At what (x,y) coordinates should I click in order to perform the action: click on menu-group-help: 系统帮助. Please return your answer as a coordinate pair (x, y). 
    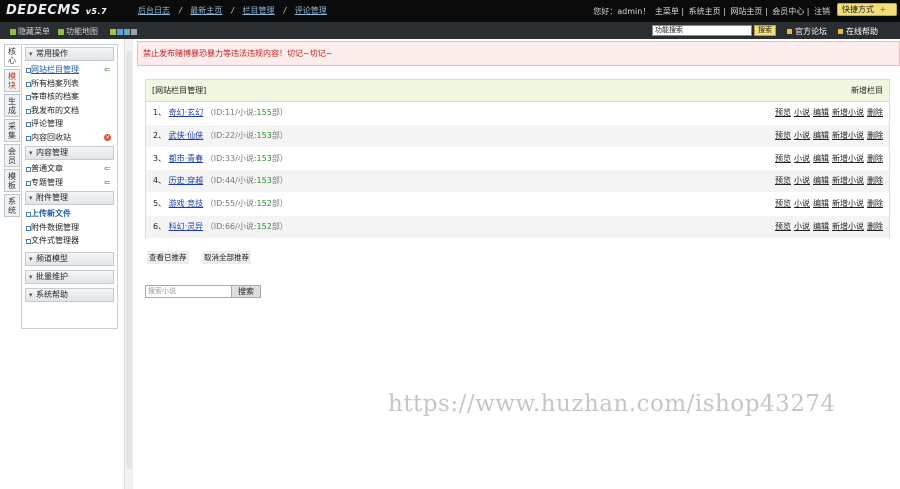
    Looking at the image, I should click on (69, 294).